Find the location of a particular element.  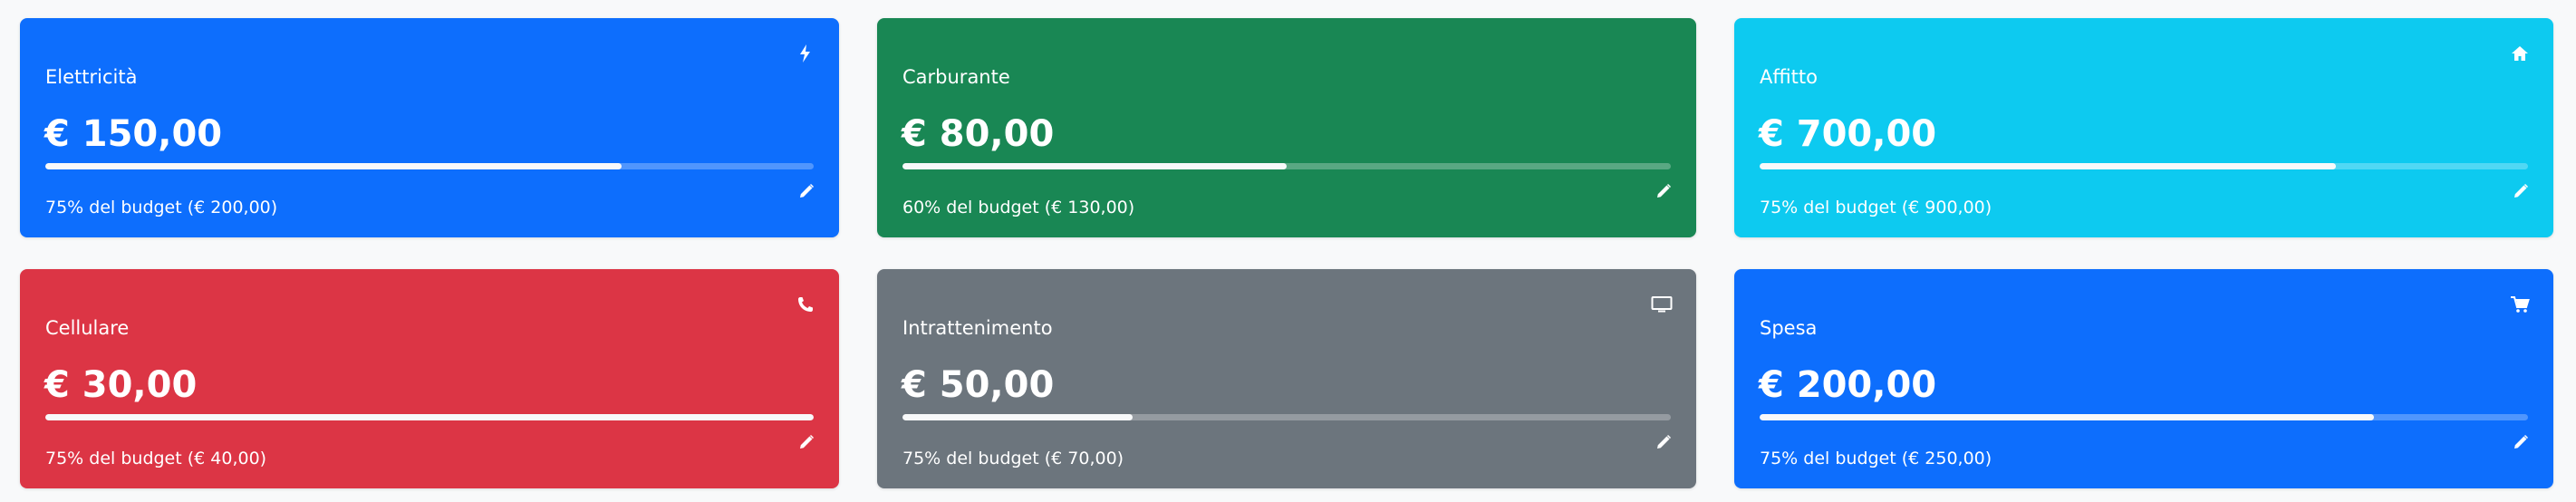

card-amount: € 200,00 is located at coordinates (1848, 385).